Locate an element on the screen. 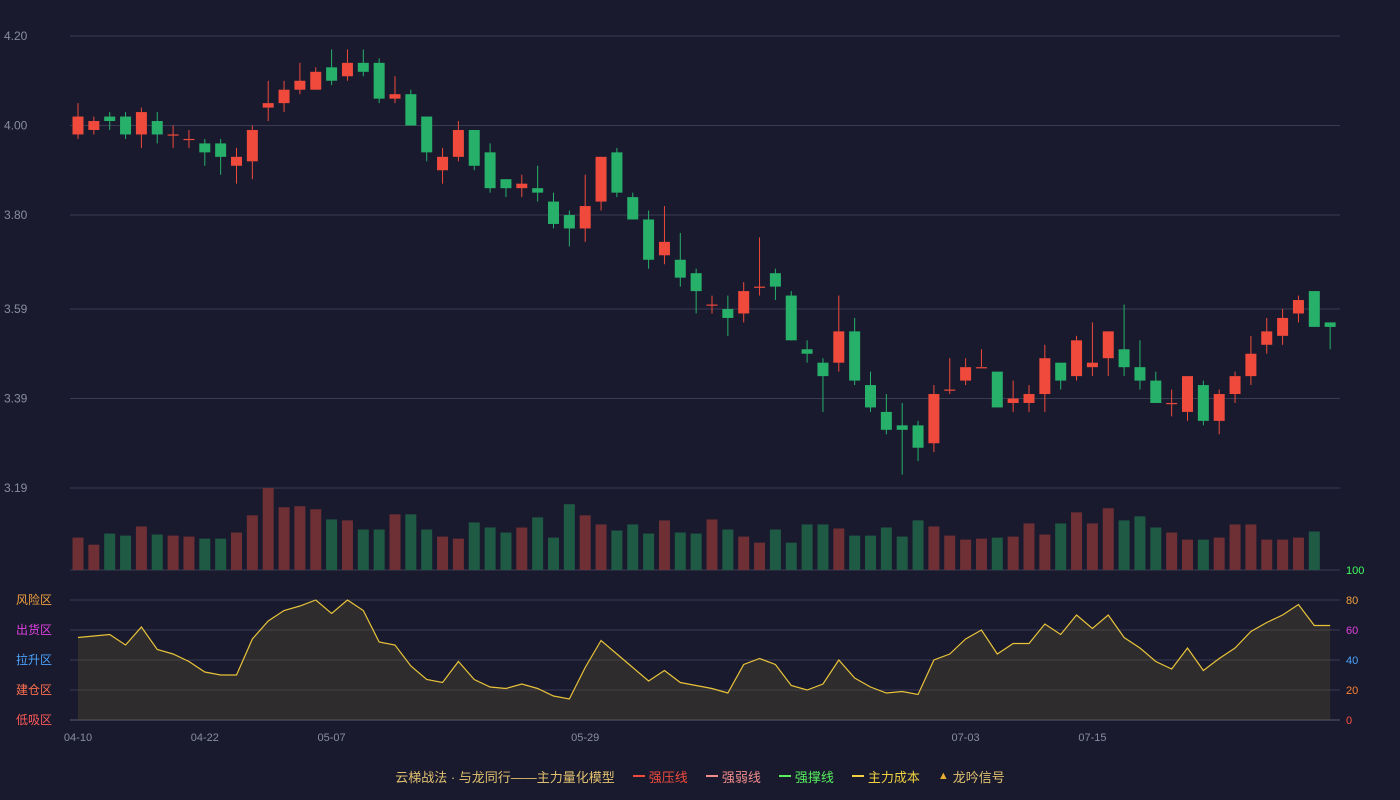 The image size is (1400, 800). indicator-tick-label: 100 is located at coordinates (1355, 571).